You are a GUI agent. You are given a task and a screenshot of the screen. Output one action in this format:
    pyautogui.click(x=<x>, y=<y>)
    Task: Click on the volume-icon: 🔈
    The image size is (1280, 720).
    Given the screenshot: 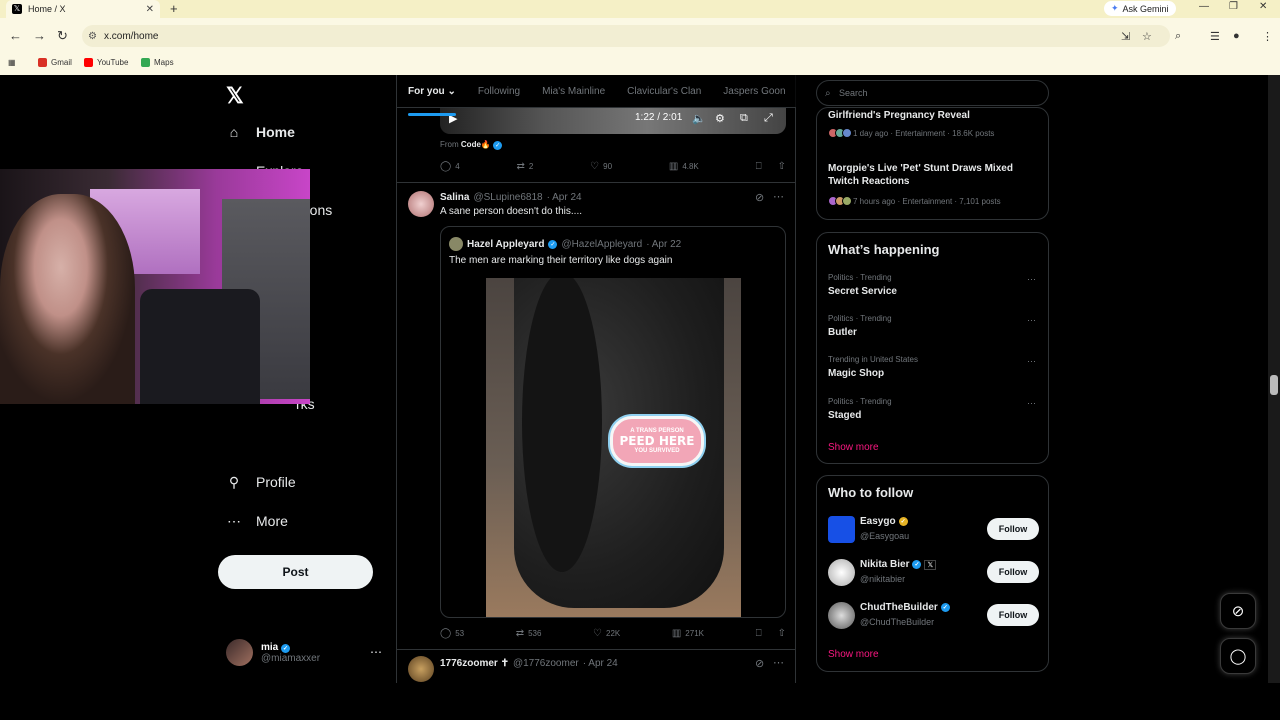 What is the action you would take?
    pyautogui.click(x=699, y=118)
    